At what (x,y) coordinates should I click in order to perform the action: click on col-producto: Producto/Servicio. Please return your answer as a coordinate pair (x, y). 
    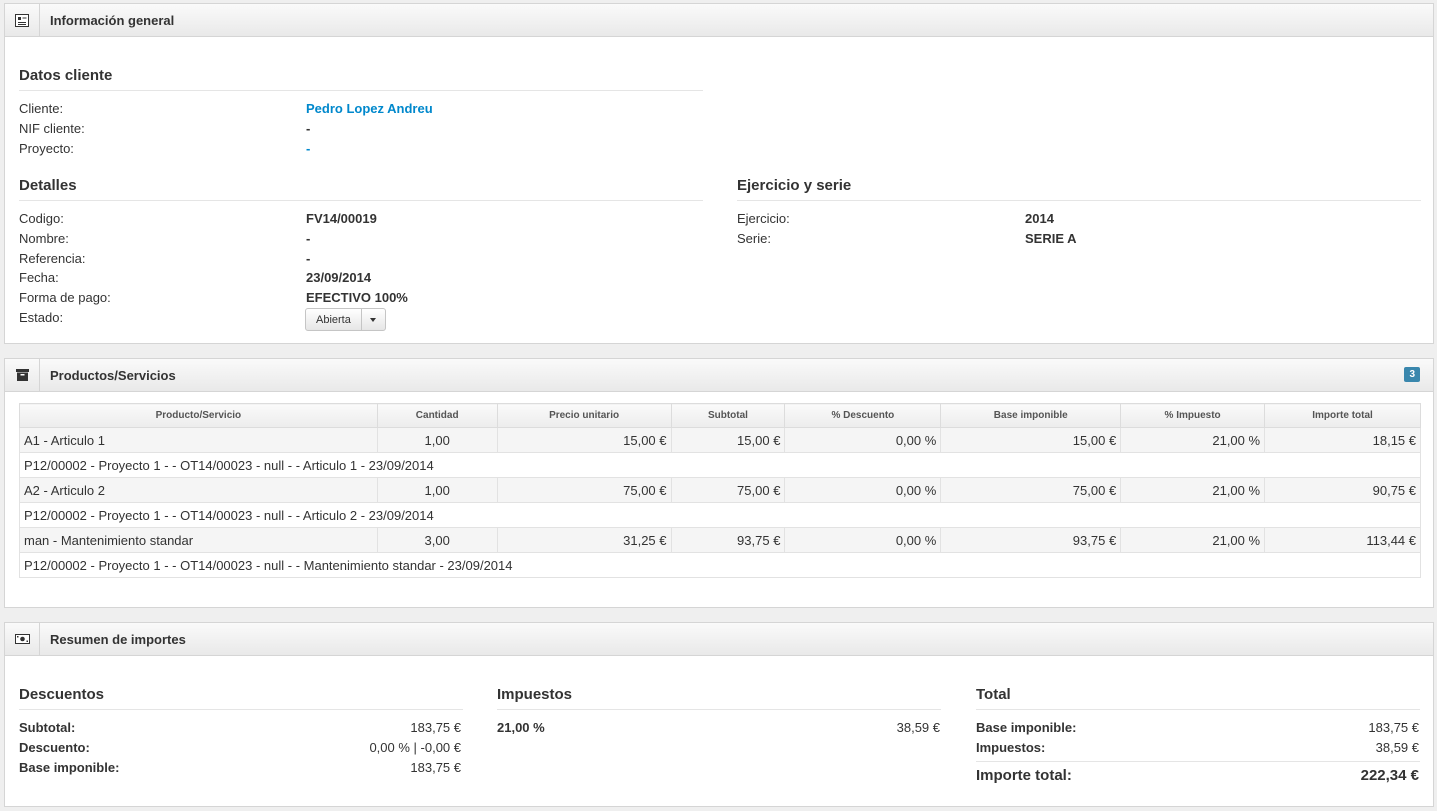
    Looking at the image, I should click on (198, 415).